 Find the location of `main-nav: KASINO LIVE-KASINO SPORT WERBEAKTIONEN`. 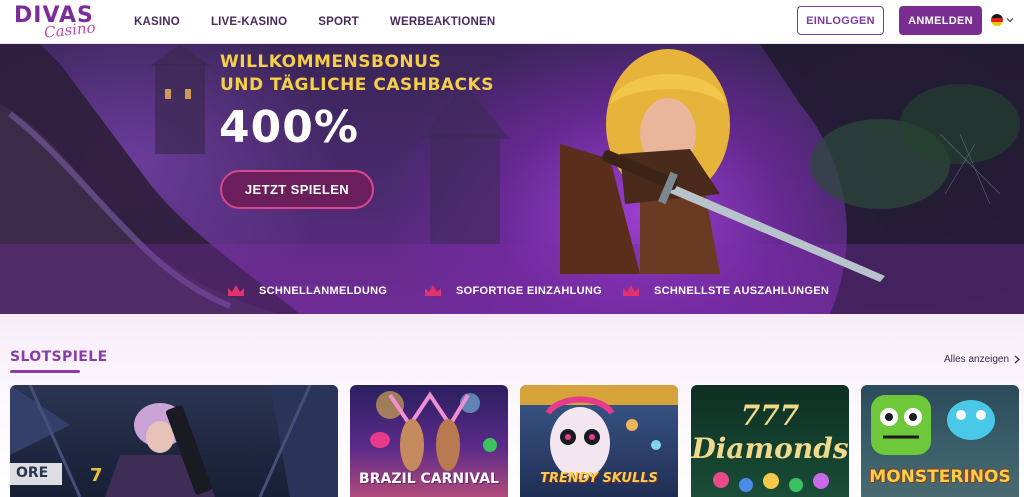

main-nav: KASINO LIVE-KASINO SPORT WERBEAKTIONEN is located at coordinates (330, 22).